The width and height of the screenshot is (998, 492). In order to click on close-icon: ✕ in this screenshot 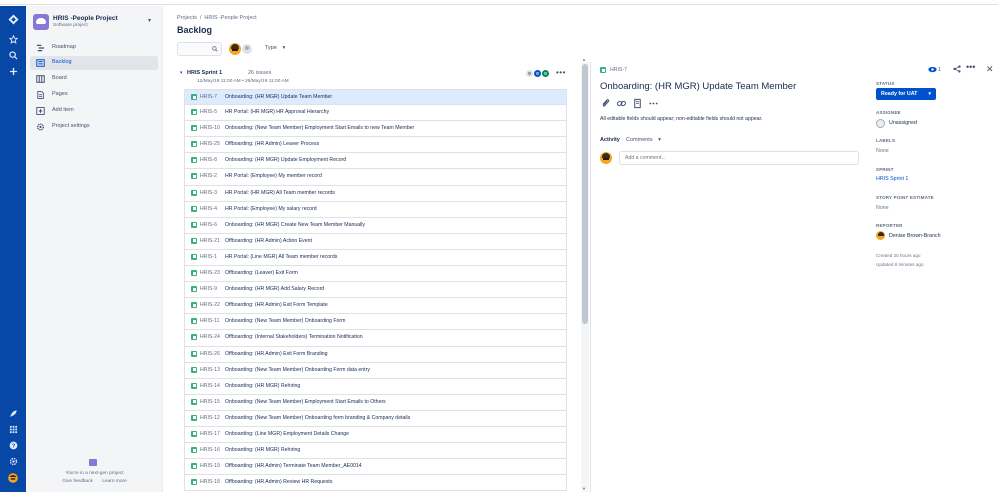, I will do `click(990, 69)`.